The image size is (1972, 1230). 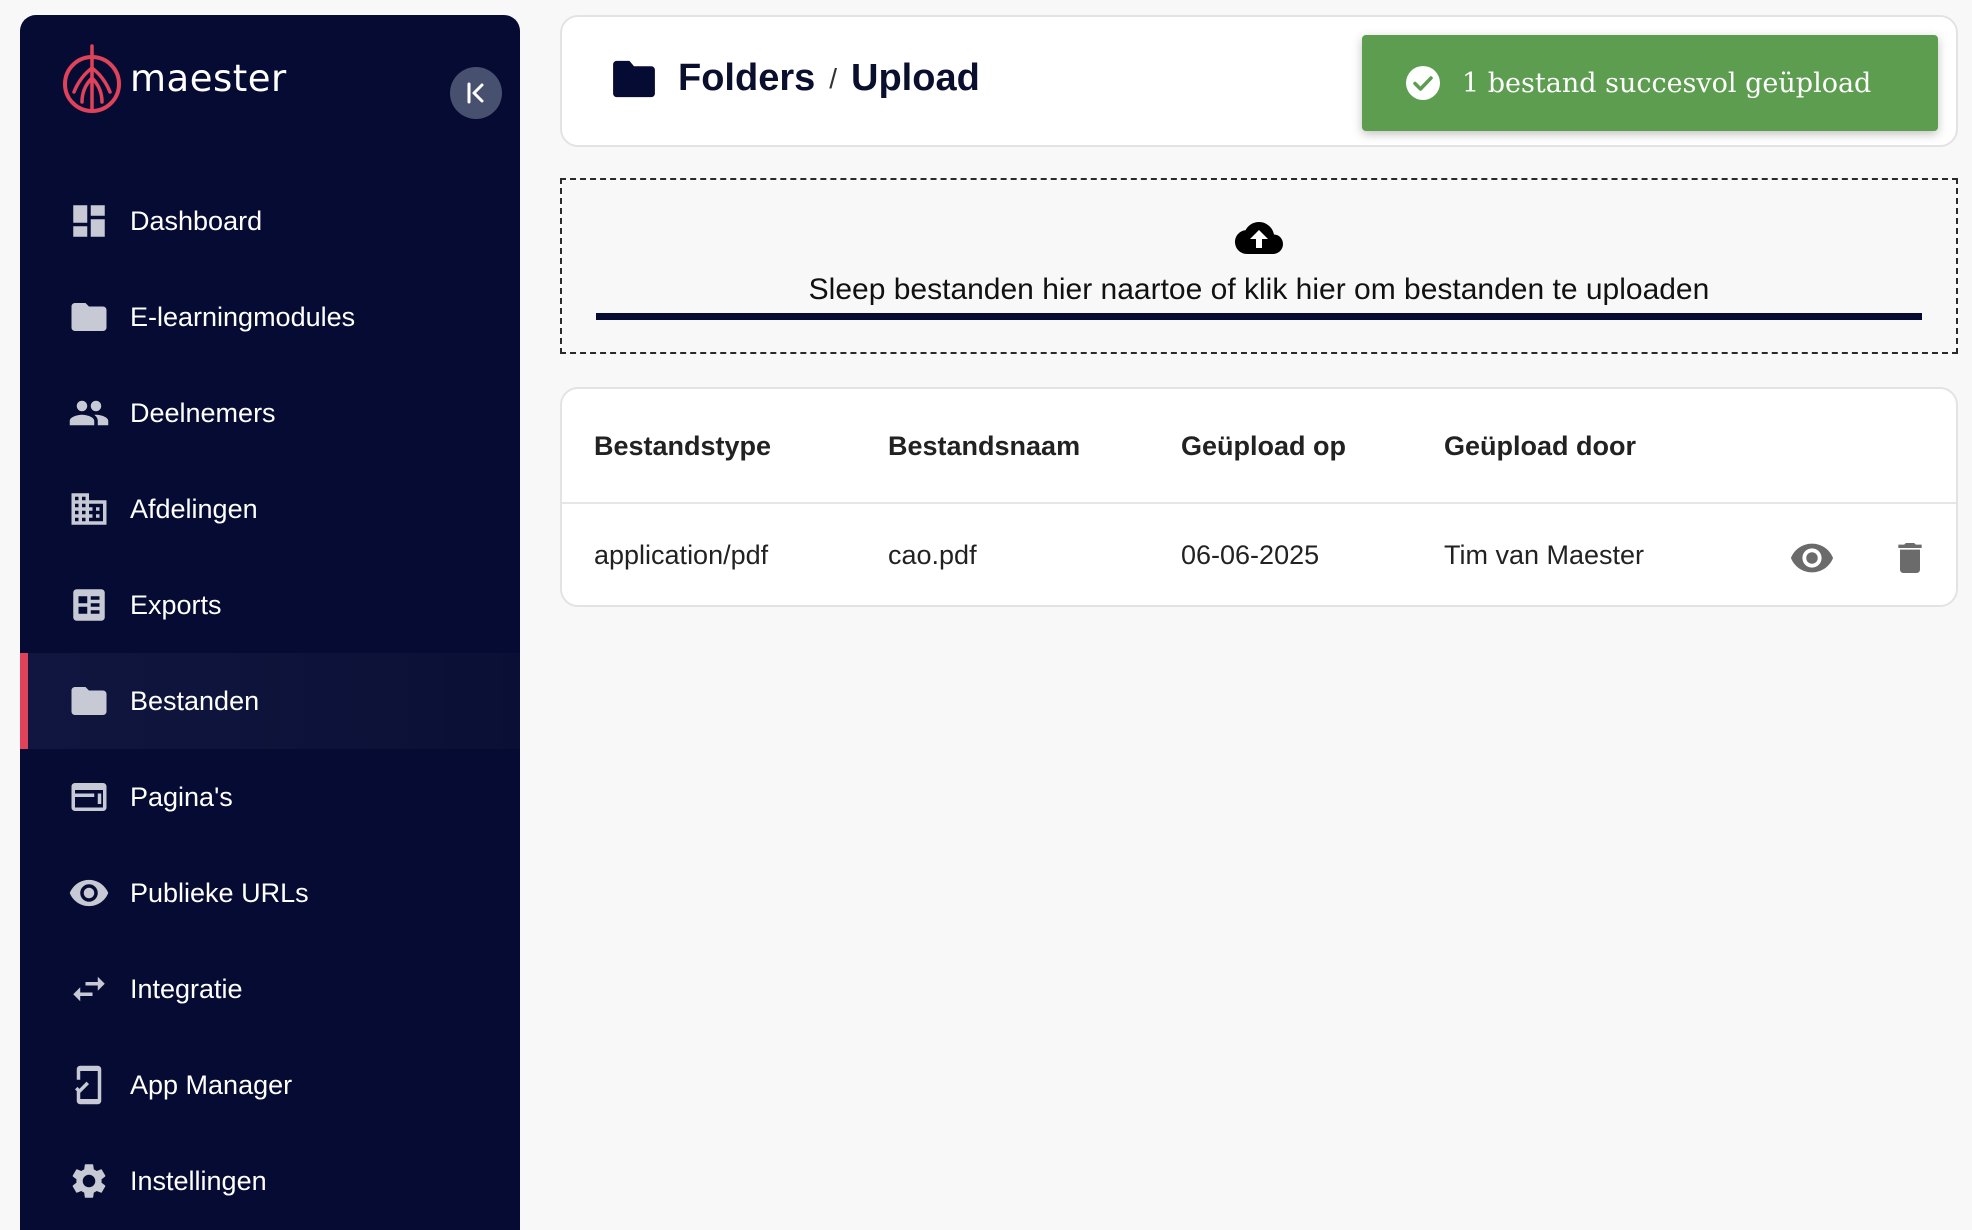 I want to click on upload-progress-bar, so click(x=1259, y=316).